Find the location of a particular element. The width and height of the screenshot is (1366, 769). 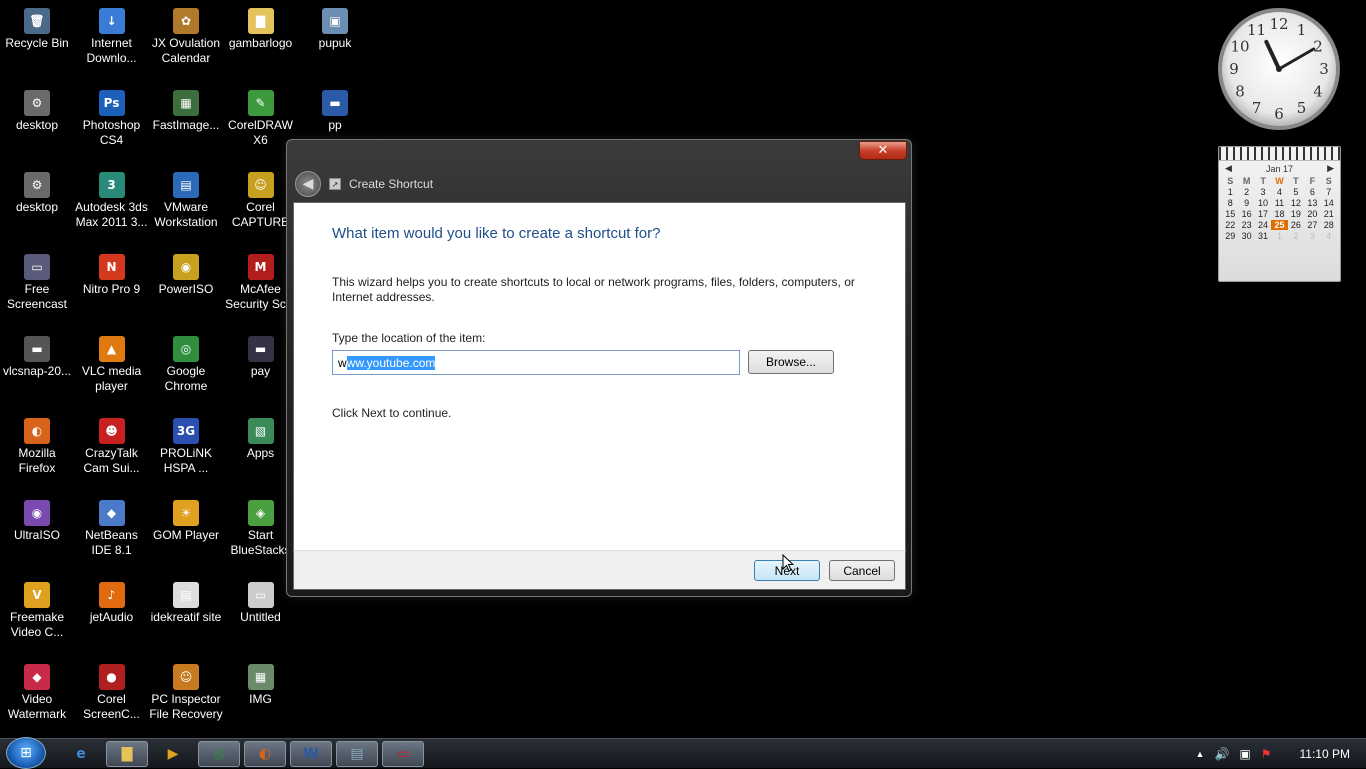

desktop-icon-label: pupuk is located at coordinates (335, 43).